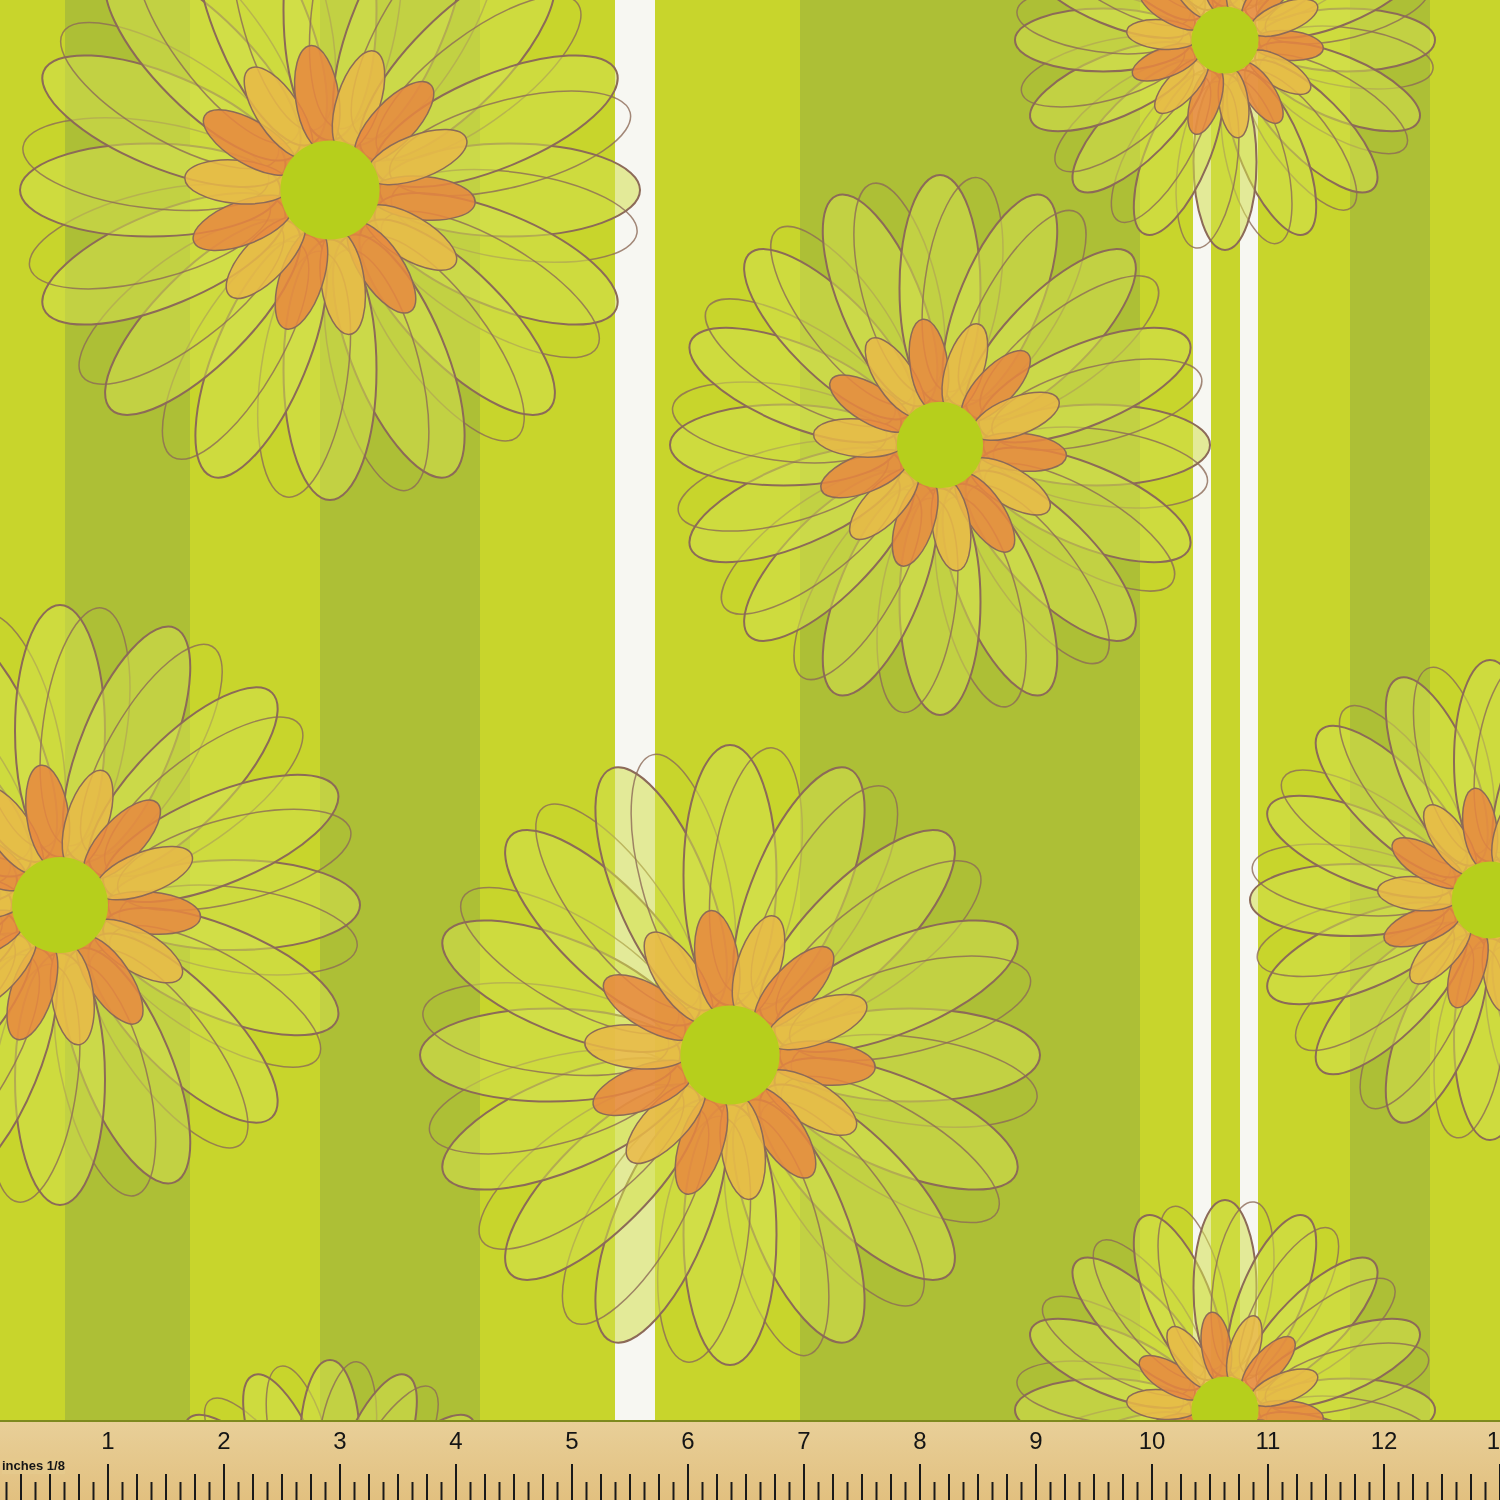  I want to click on ruler-number: 6, so click(688, 1441).